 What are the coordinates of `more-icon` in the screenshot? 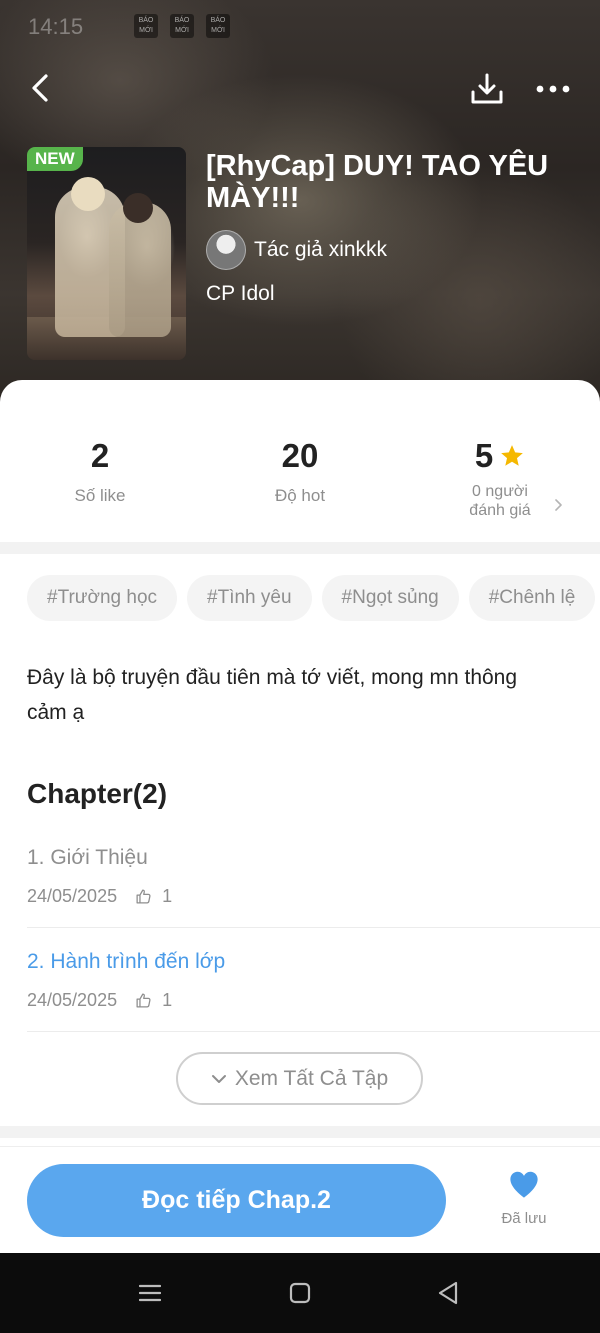 It's located at (553, 89).